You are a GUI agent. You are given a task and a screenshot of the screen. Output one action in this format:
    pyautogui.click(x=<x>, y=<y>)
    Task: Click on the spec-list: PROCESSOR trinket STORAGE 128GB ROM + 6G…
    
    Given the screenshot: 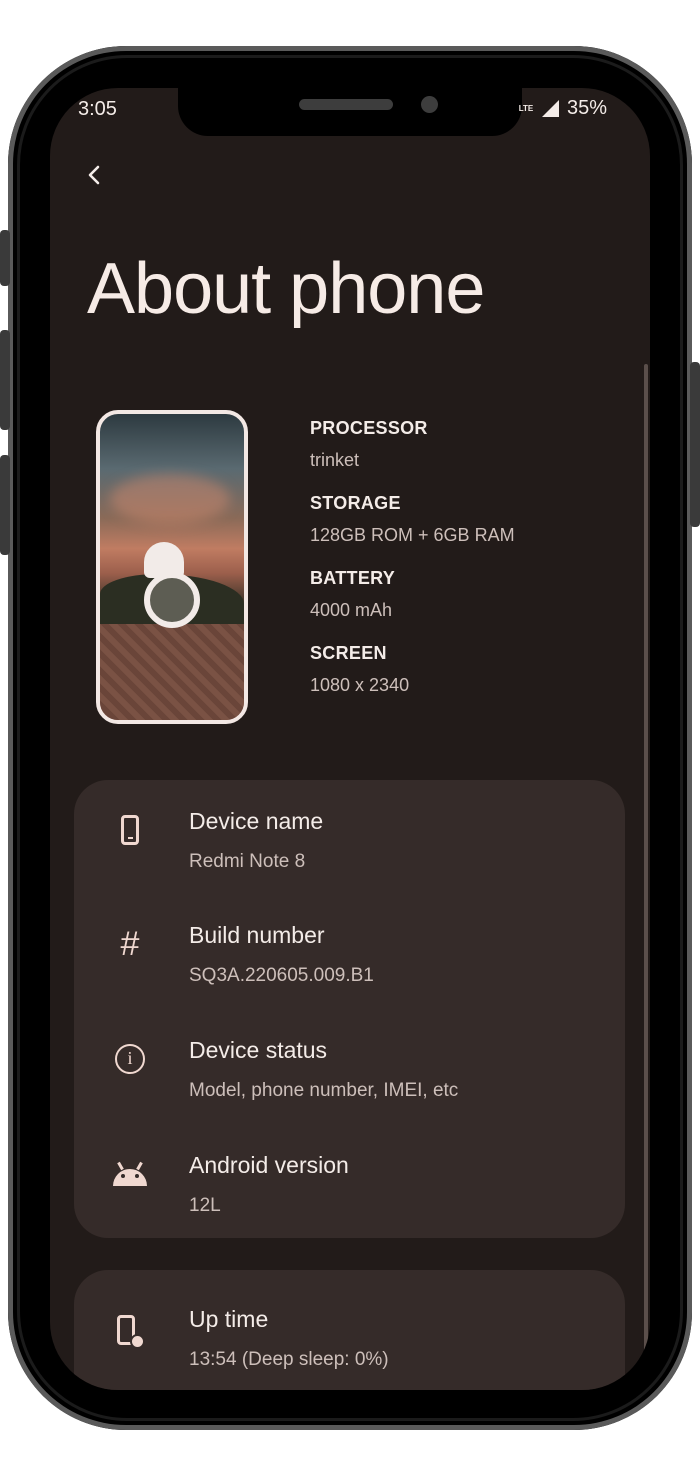 What is the action you would take?
    pyautogui.click(x=412, y=568)
    